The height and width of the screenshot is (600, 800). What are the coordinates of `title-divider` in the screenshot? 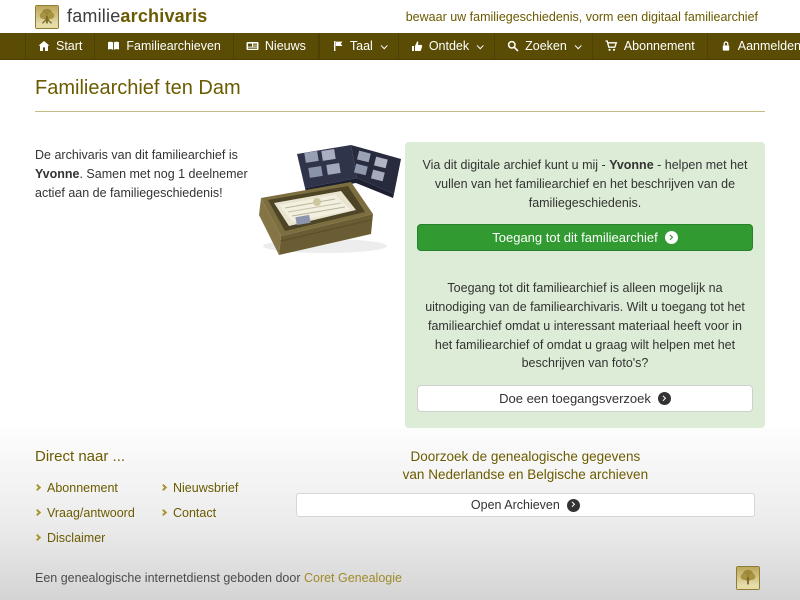 It's located at (400, 111).